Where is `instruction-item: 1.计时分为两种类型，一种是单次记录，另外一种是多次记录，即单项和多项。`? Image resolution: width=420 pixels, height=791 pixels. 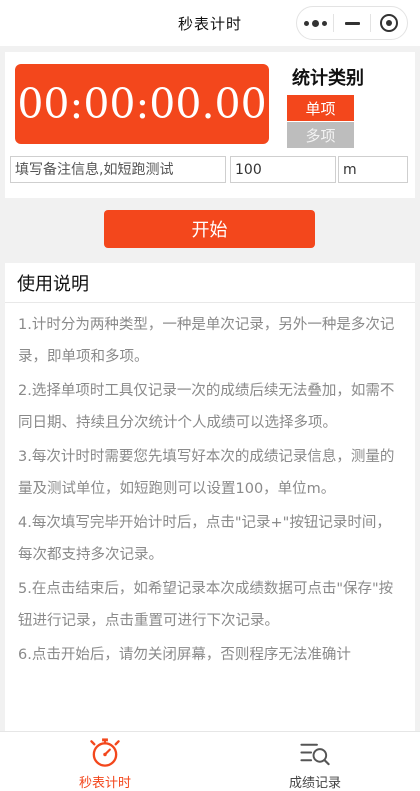
instruction-item: 1.计时分为两种类型，一种是单次记录，另外一种是多次记录，即单项和多项。 is located at coordinates (206, 341).